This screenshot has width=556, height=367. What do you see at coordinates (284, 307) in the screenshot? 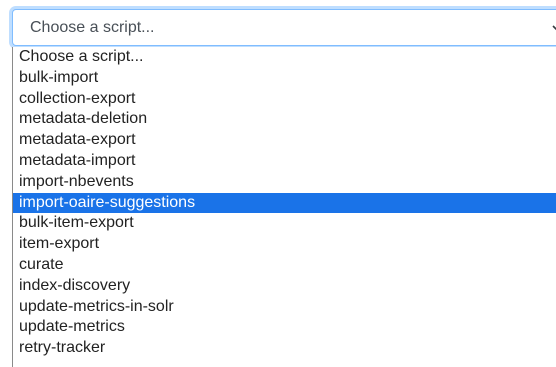
I see `option-update-metrics-in-solr: update-metrics-in-solr` at bounding box center [284, 307].